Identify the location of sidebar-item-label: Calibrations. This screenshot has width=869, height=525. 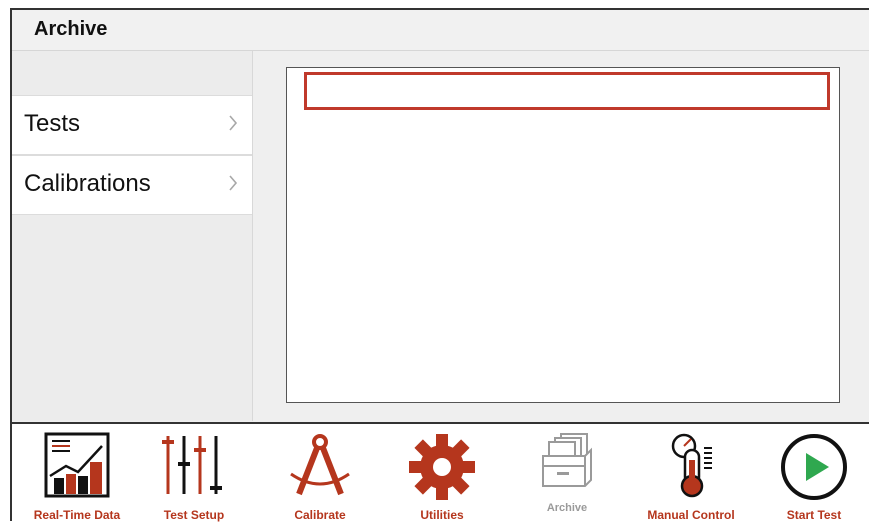
(87, 183).